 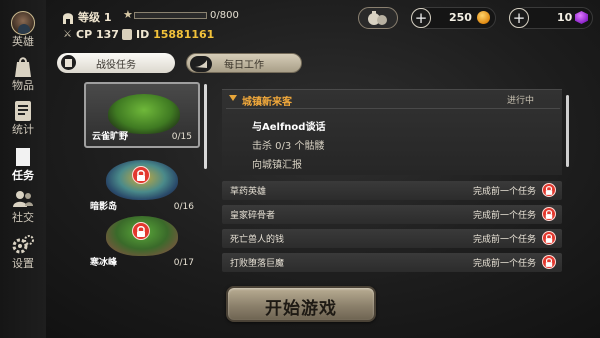 I want to click on sidebar-item-label: 社交, so click(x=23, y=217).